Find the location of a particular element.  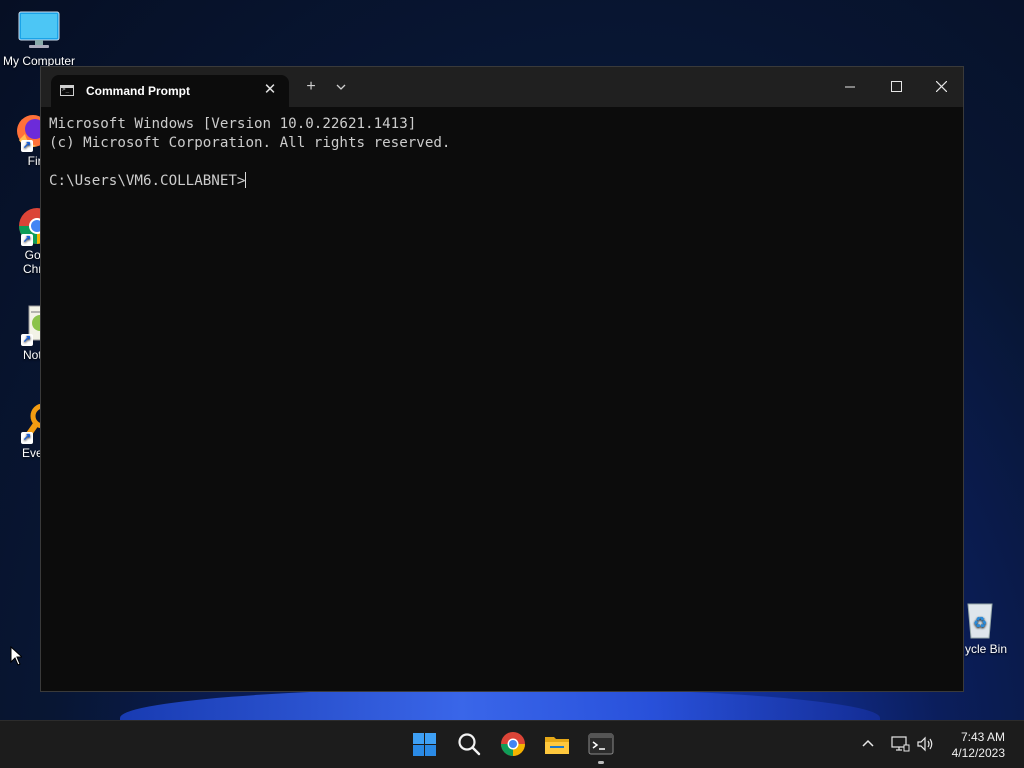

start-button is located at coordinates (425, 744).